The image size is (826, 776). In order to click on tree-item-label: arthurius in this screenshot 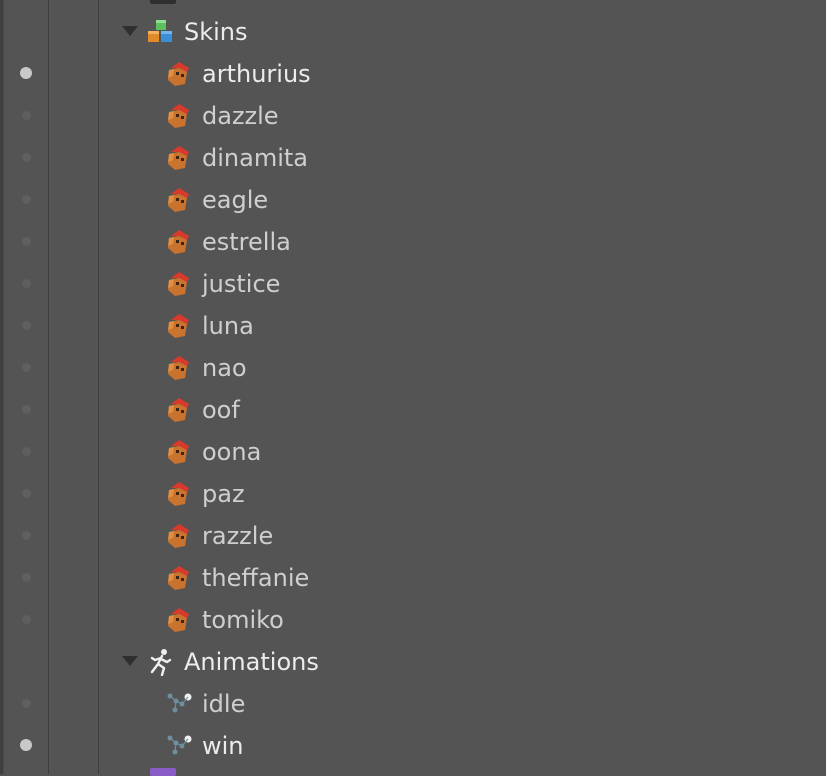, I will do `click(256, 74)`.